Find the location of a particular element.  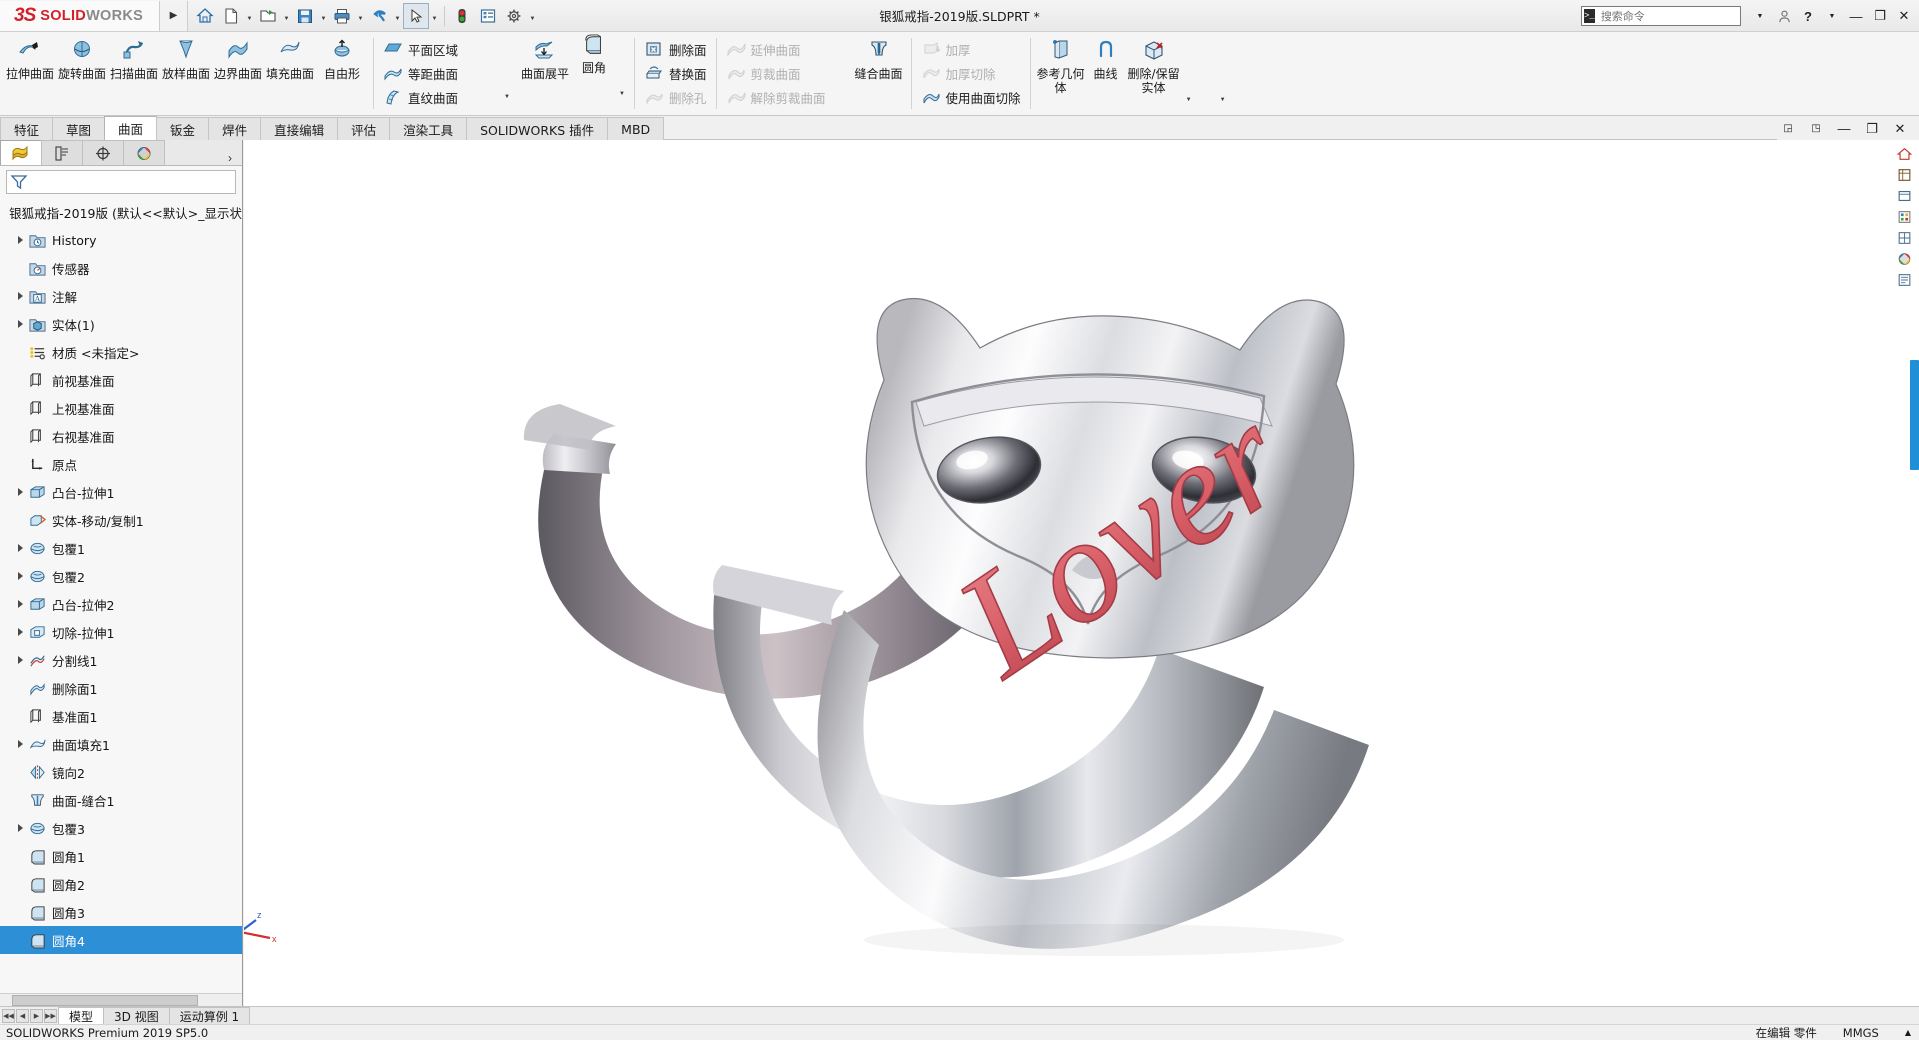

options-list-icon is located at coordinates (488, 16).